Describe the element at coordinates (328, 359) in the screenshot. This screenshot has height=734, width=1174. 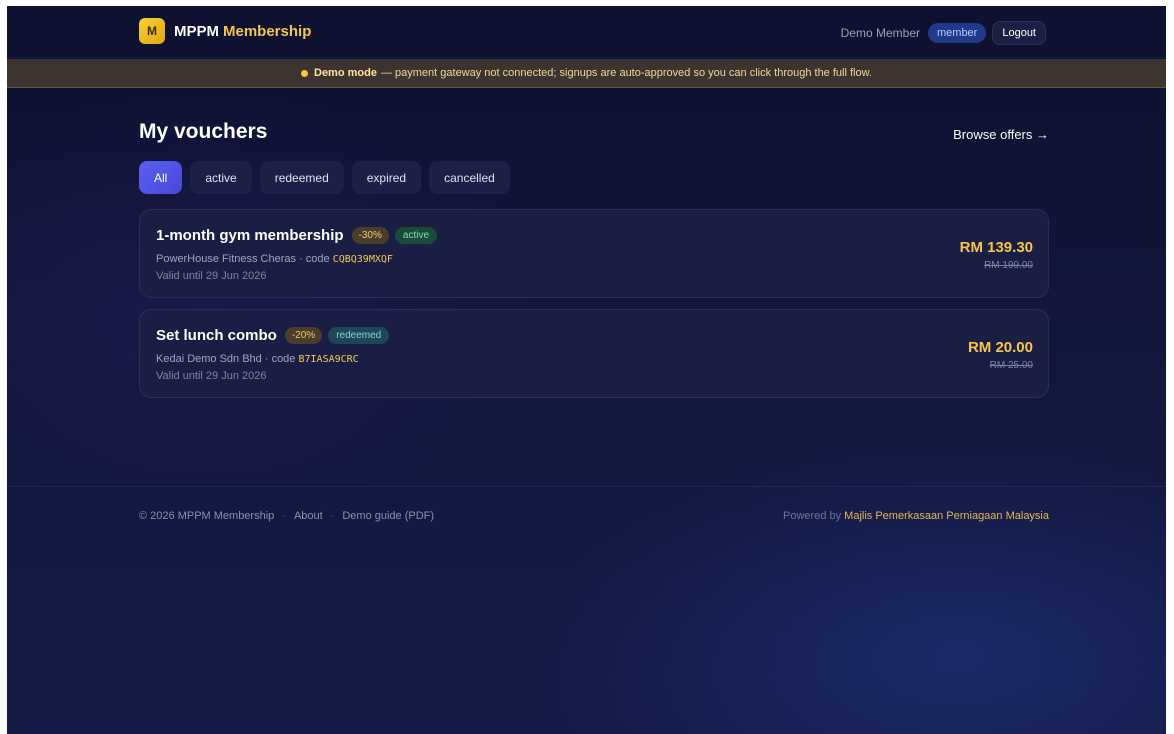
I see `voucher-code: B7IASA9CRC` at that location.